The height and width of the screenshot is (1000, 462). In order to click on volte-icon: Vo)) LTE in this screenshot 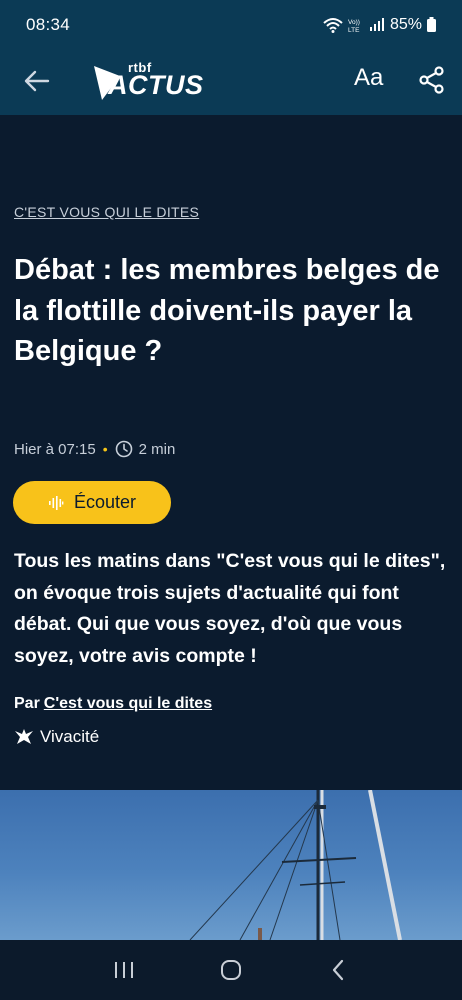, I will do `click(354, 26)`.